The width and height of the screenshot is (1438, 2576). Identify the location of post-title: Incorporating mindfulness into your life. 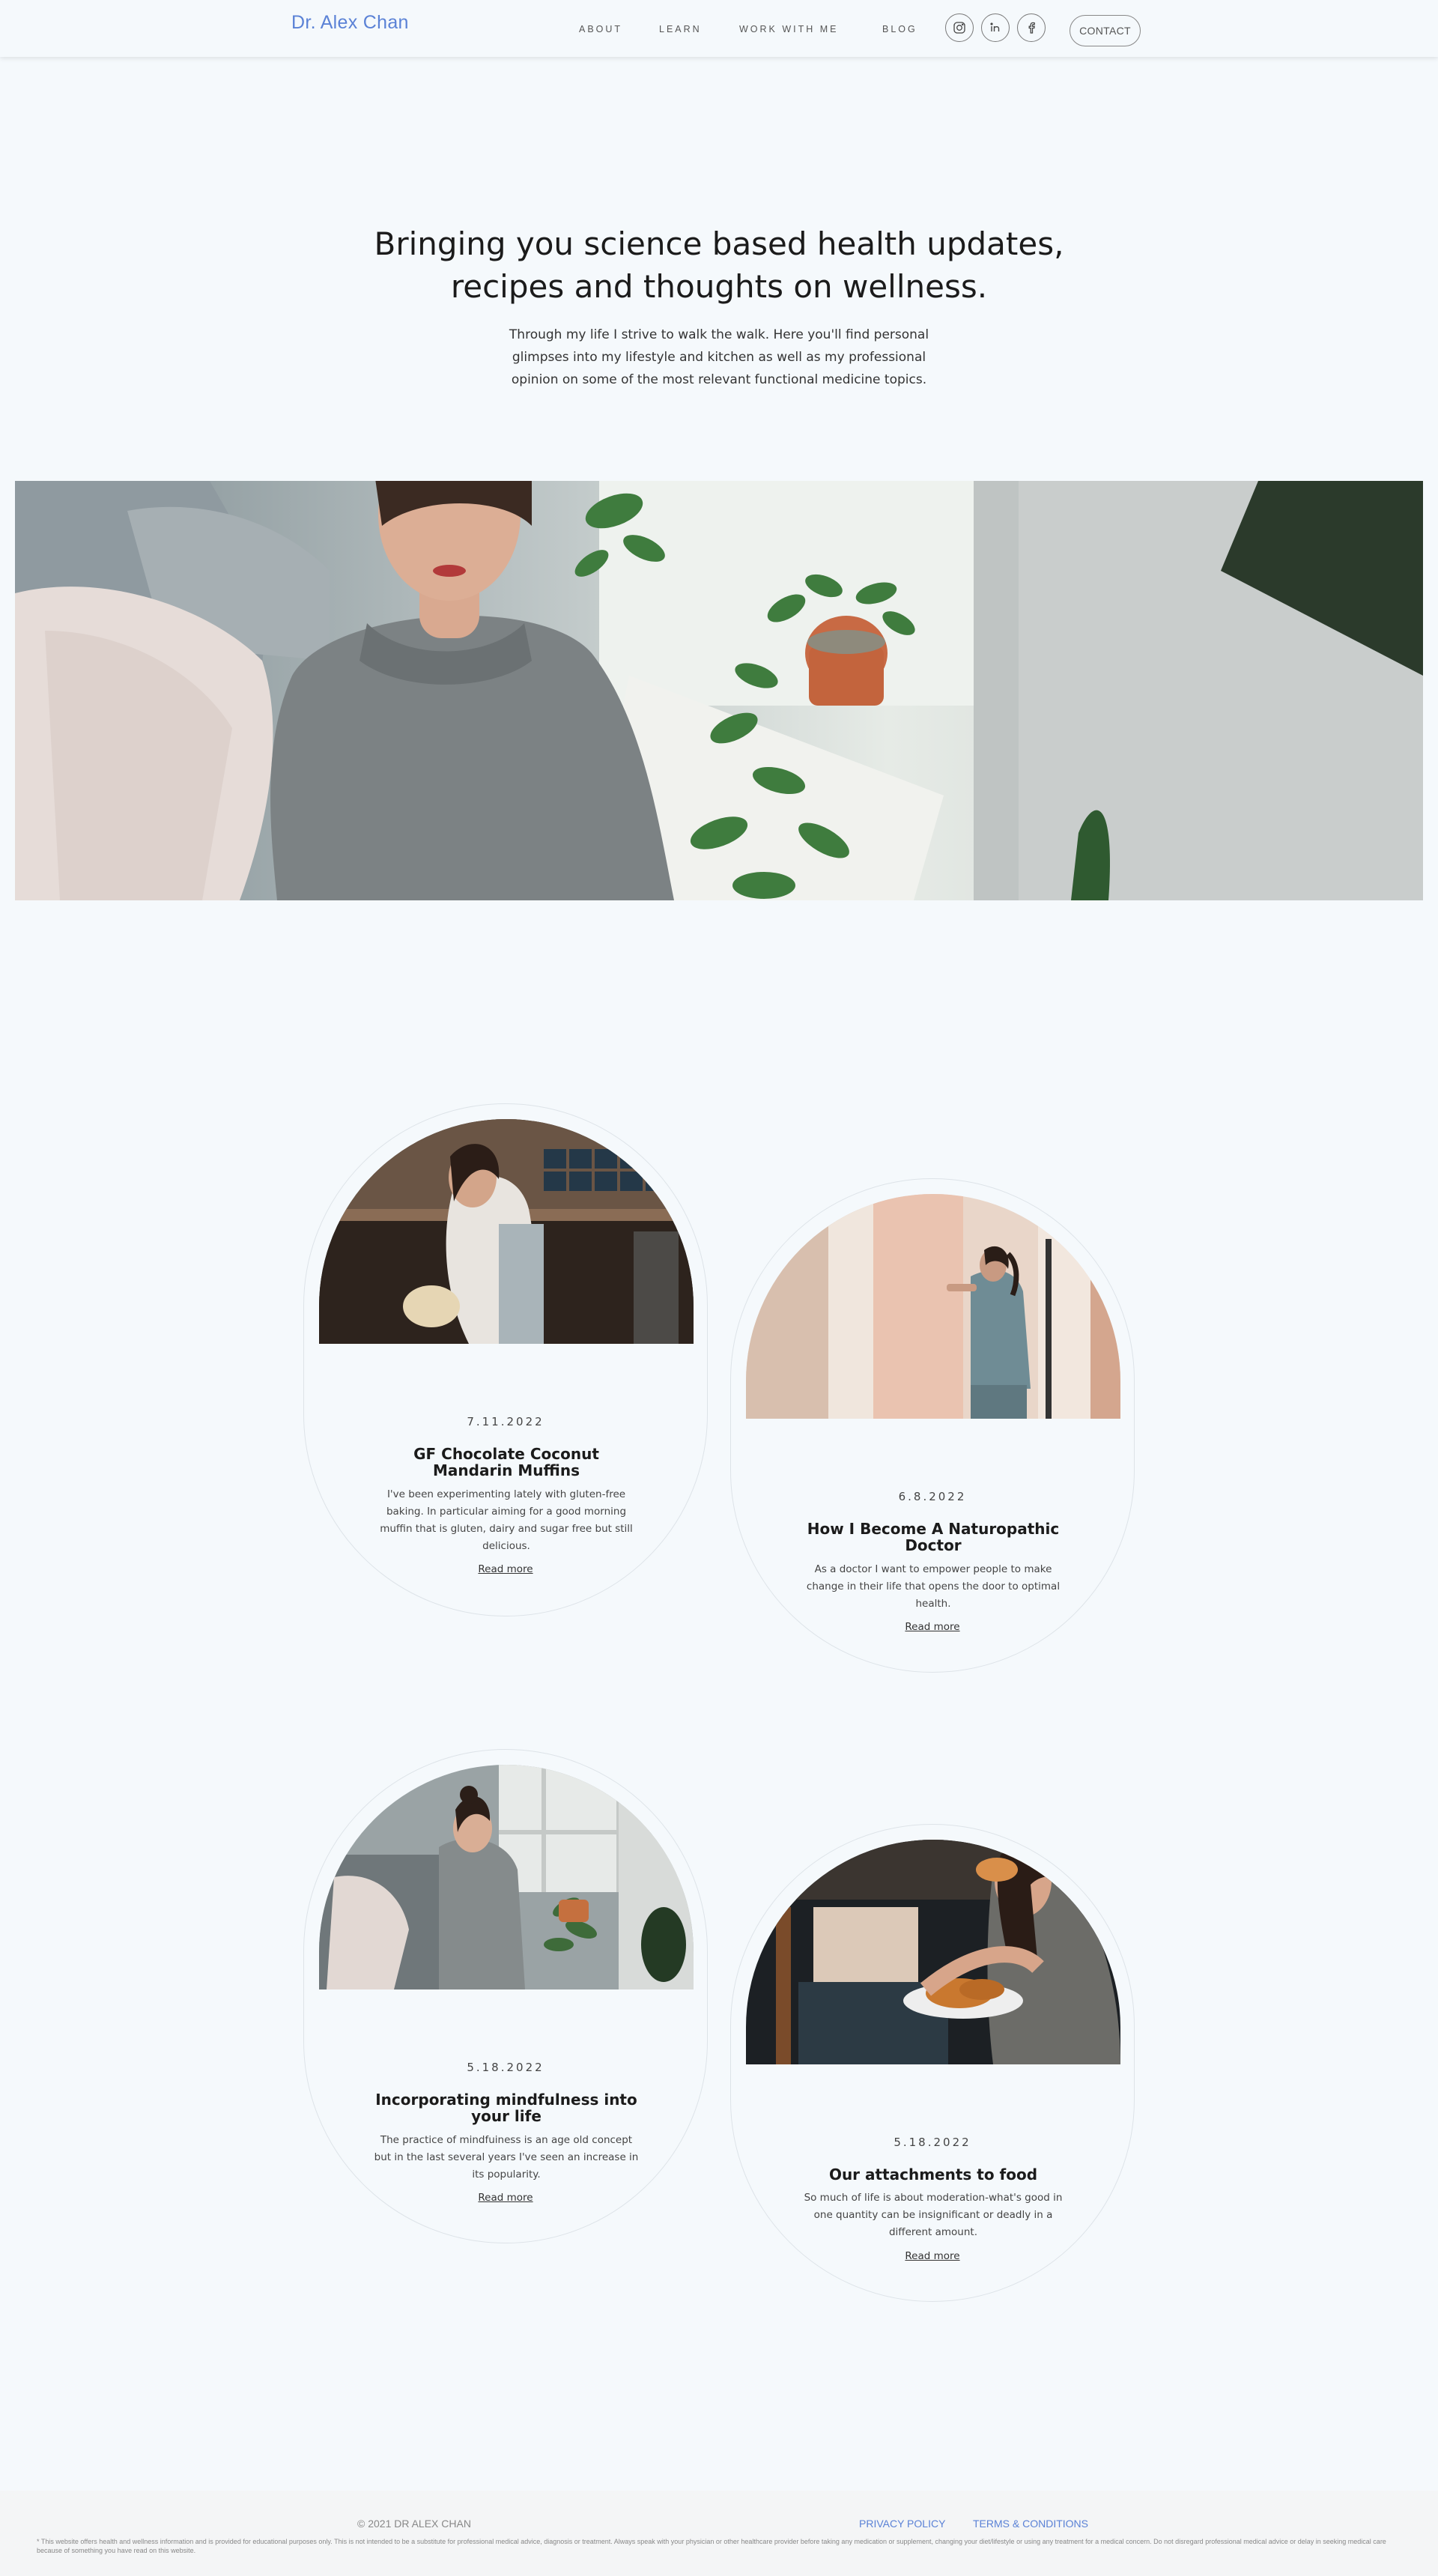
(506, 2107).